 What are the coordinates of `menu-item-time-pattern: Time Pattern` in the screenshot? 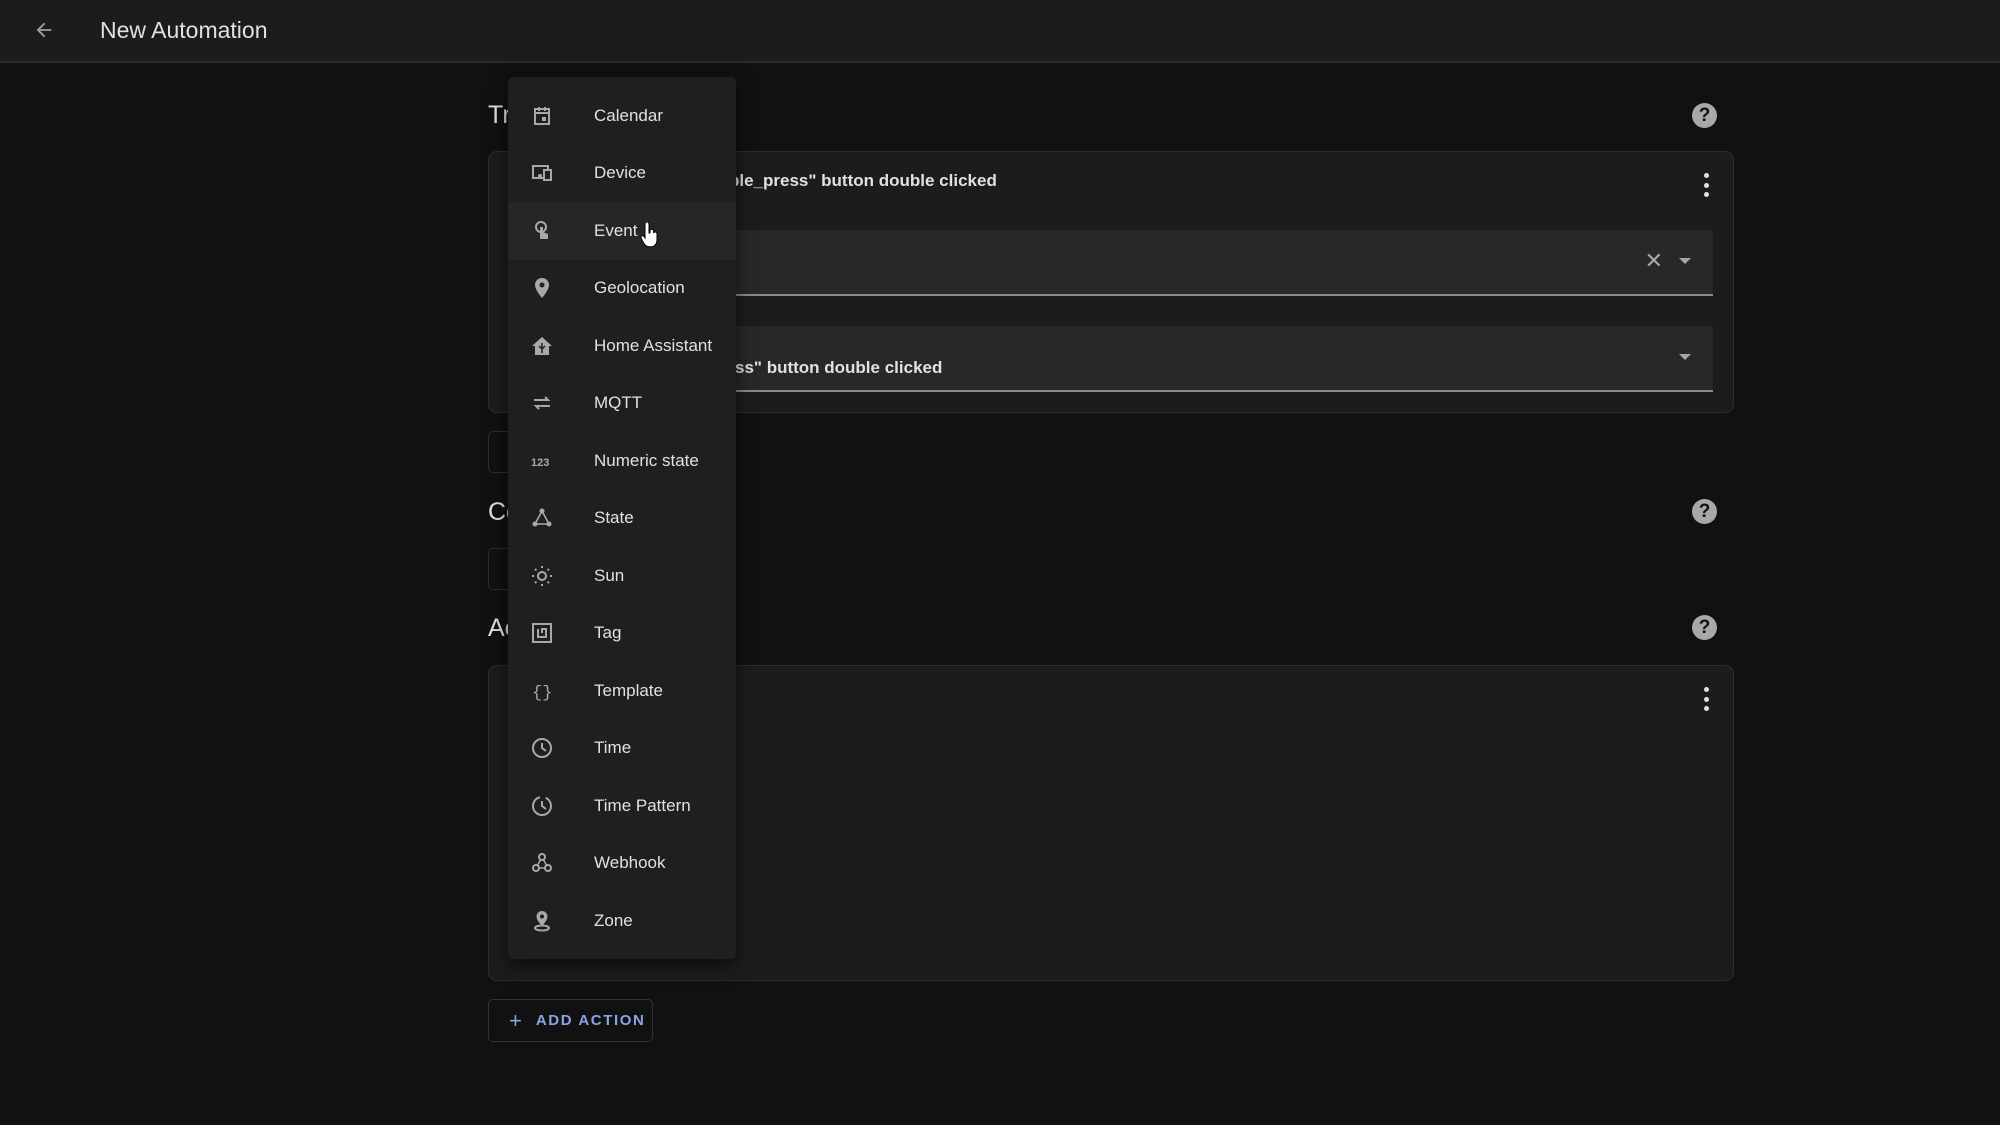 It's located at (622, 806).